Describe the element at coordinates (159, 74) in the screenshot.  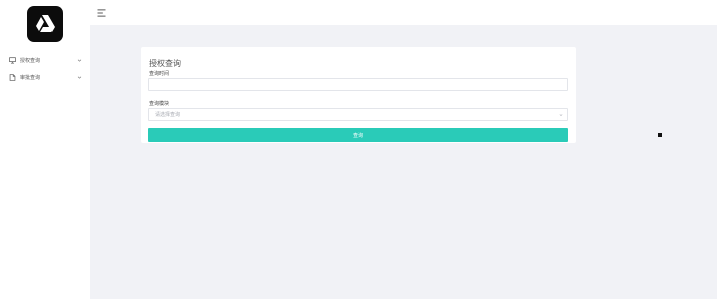
I see `time-label: 查询时间` at that location.